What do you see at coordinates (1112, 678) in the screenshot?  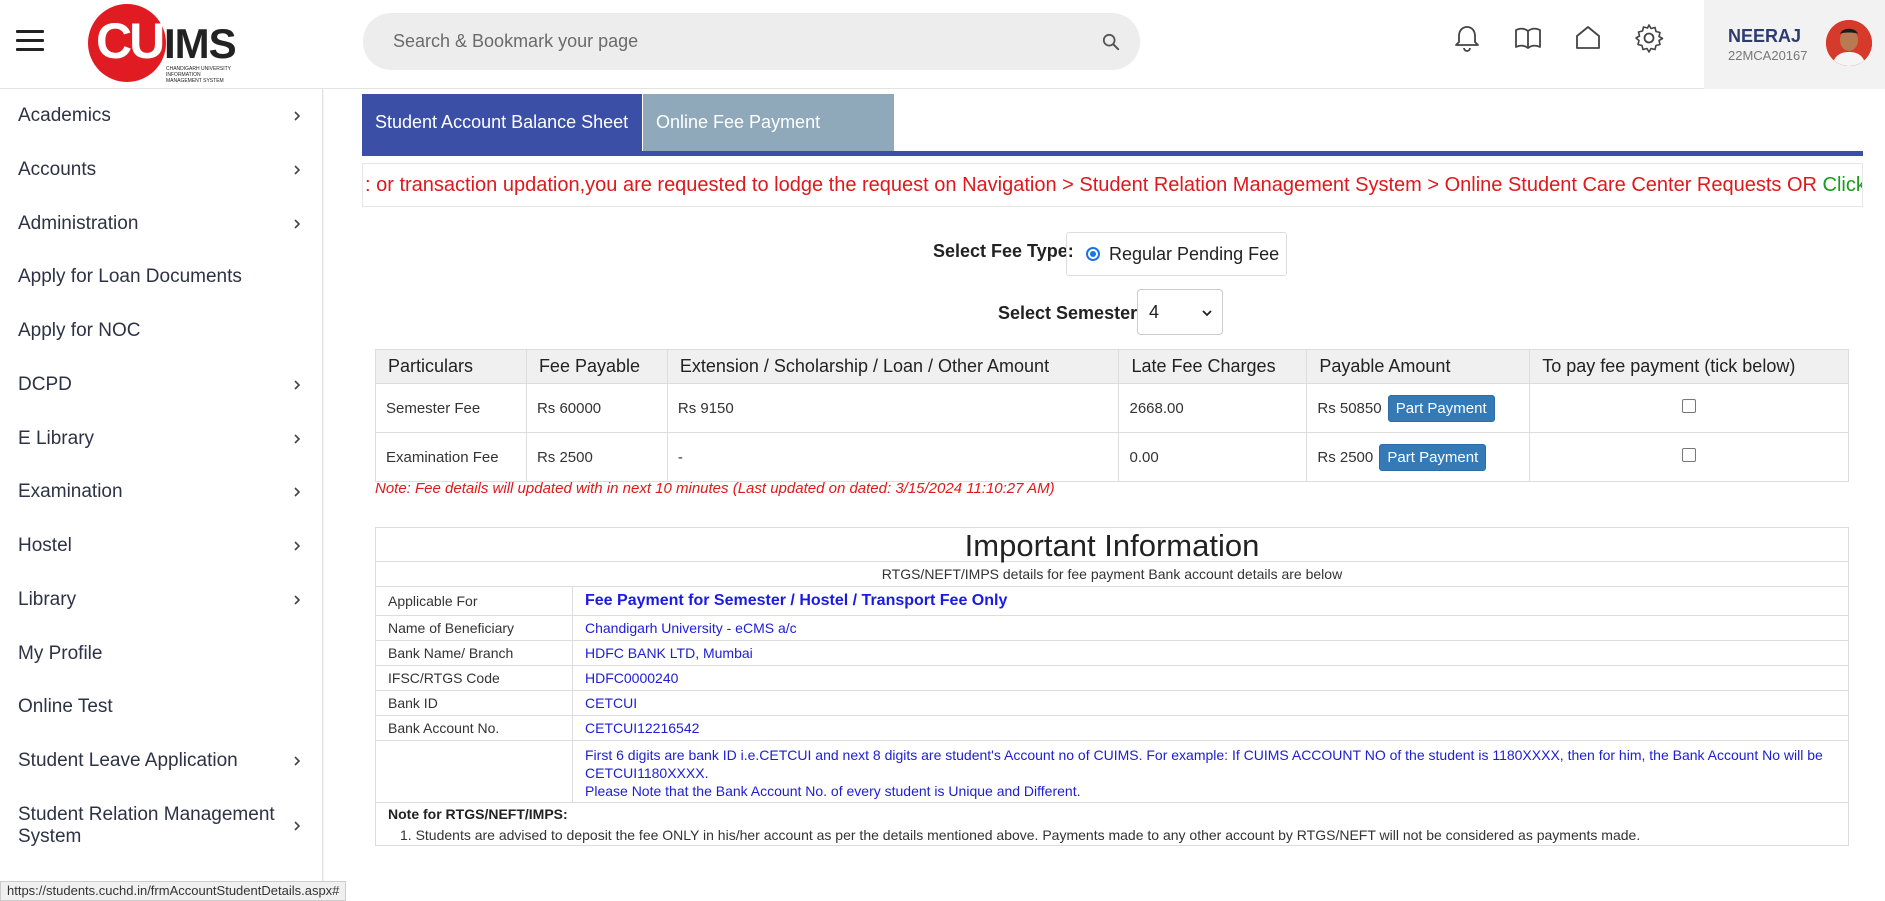 I see `info-row-ifsc: IFSC/RTGS Code HDFC0000240` at bounding box center [1112, 678].